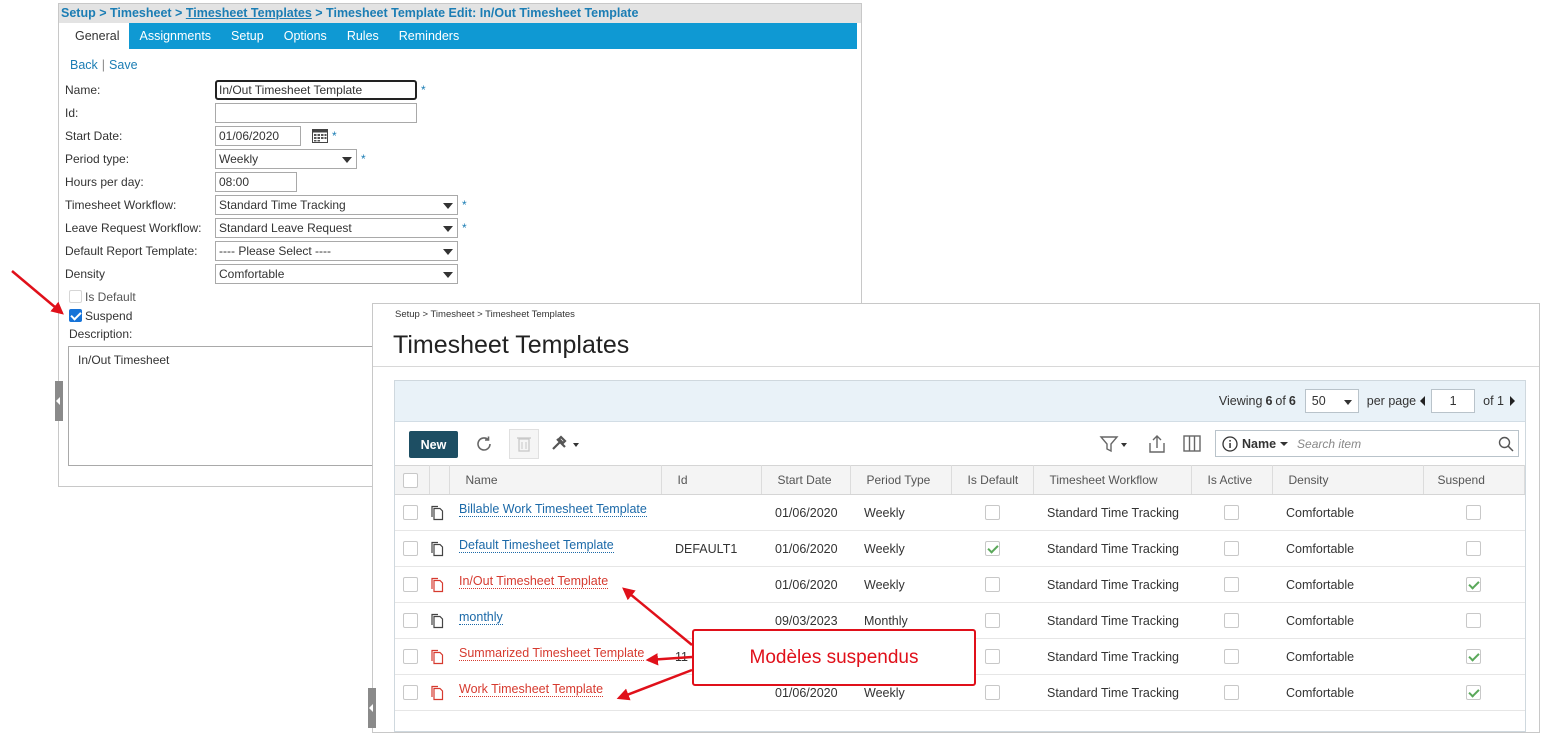 The image size is (1556, 745). Describe the element at coordinates (956, 366) in the screenshot. I see `title-divider` at that location.